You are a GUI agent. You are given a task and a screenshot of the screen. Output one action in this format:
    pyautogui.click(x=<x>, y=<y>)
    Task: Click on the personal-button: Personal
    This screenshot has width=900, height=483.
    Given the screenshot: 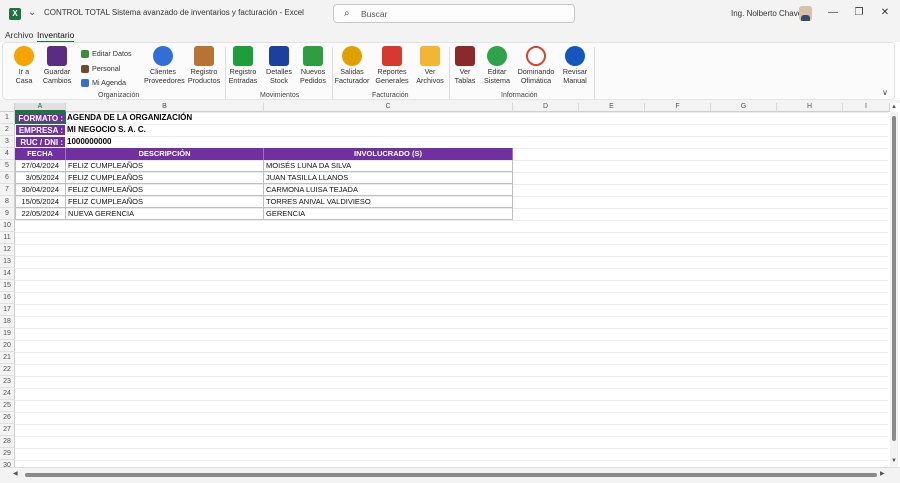 What is the action you would take?
    pyautogui.click(x=100, y=68)
    